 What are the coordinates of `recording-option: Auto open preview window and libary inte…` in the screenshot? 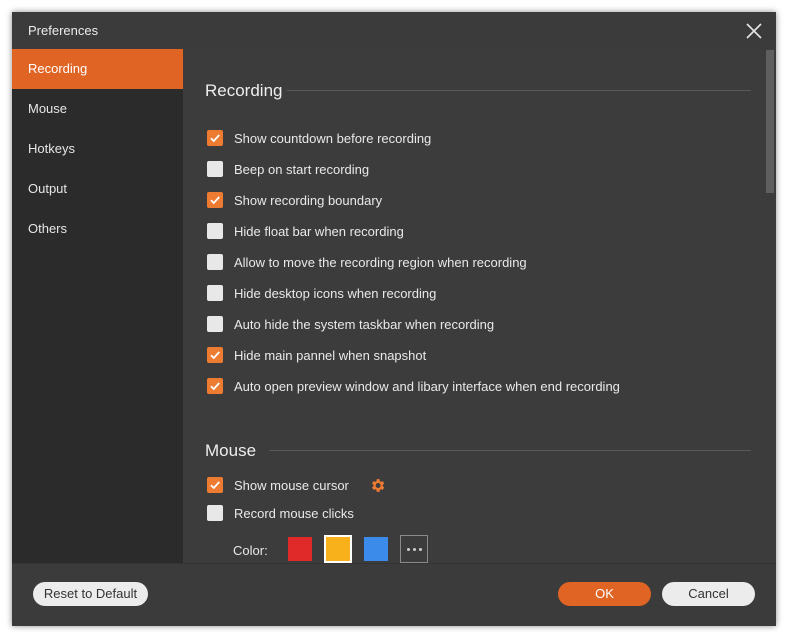 It's located at (413, 386).